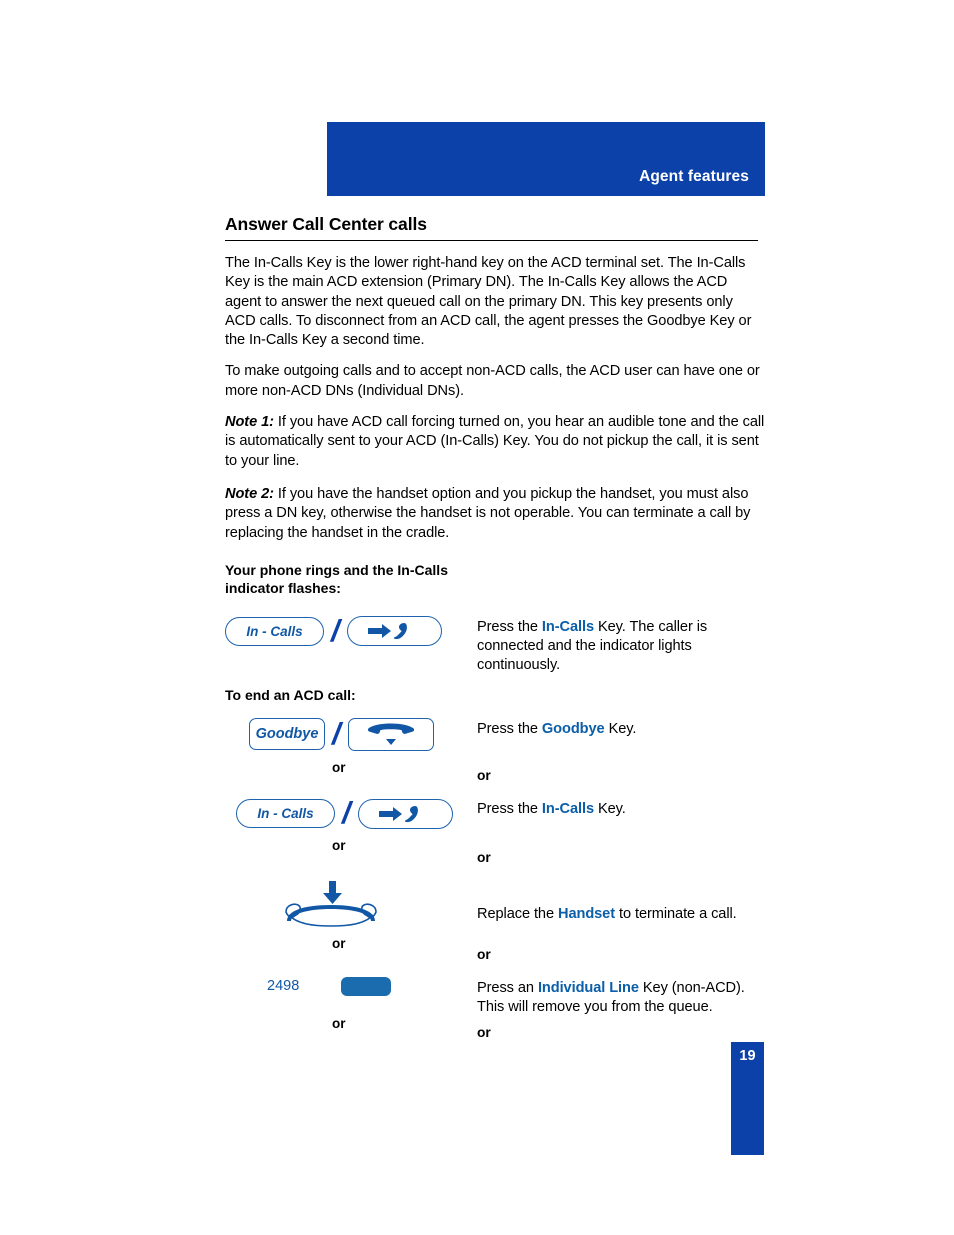  What do you see at coordinates (366, 986) in the screenshot?
I see `individual-line-key-button` at bounding box center [366, 986].